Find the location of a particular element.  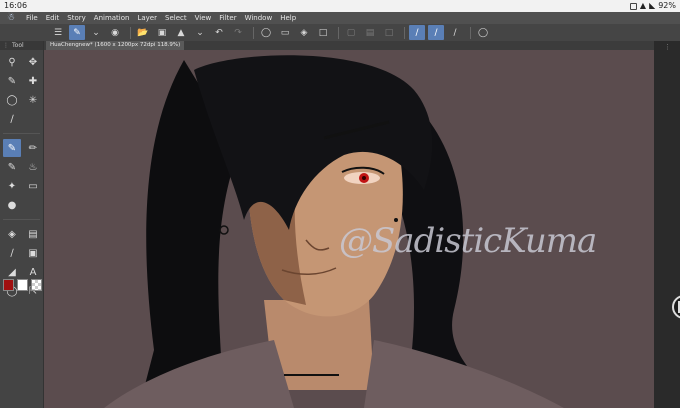

wifi-icon: ▲ is located at coordinates (643, 5).